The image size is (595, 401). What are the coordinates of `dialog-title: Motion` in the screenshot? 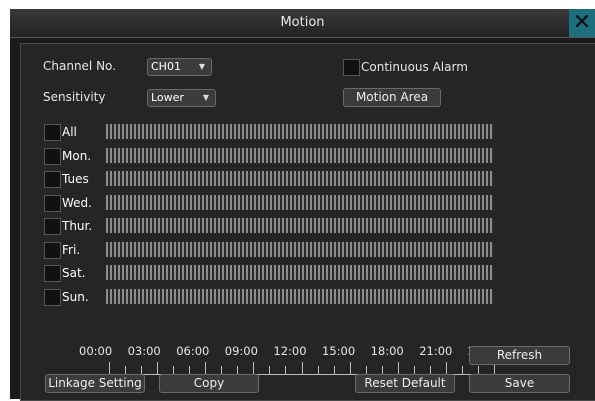 It's located at (302, 22).